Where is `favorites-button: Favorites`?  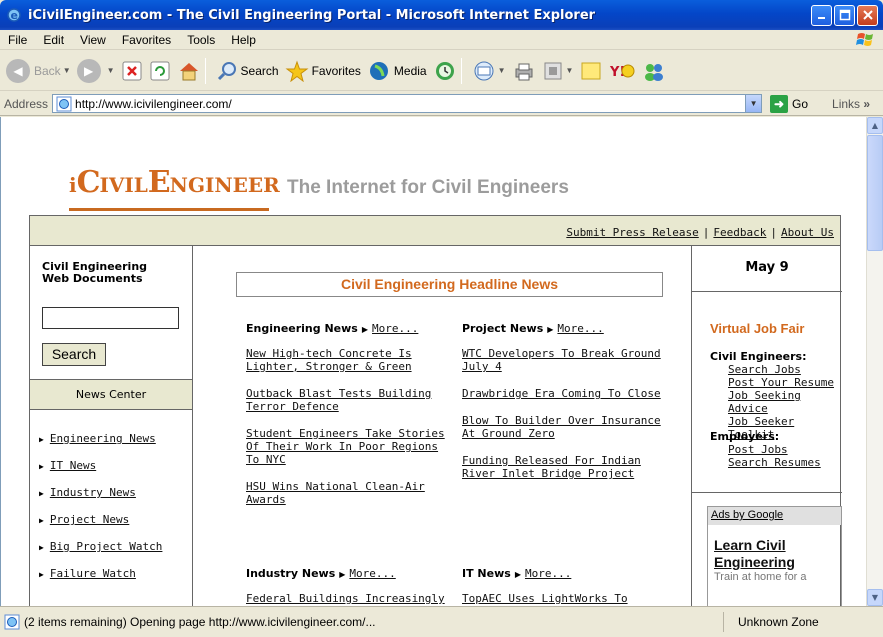 favorites-button: Favorites is located at coordinates (323, 71).